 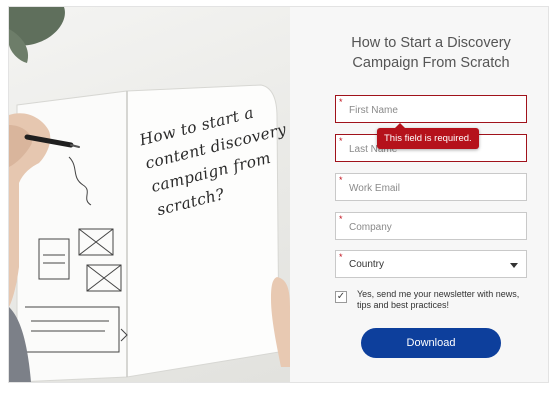 What do you see at coordinates (431, 343) in the screenshot?
I see `download-button: Download` at bounding box center [431, 343].